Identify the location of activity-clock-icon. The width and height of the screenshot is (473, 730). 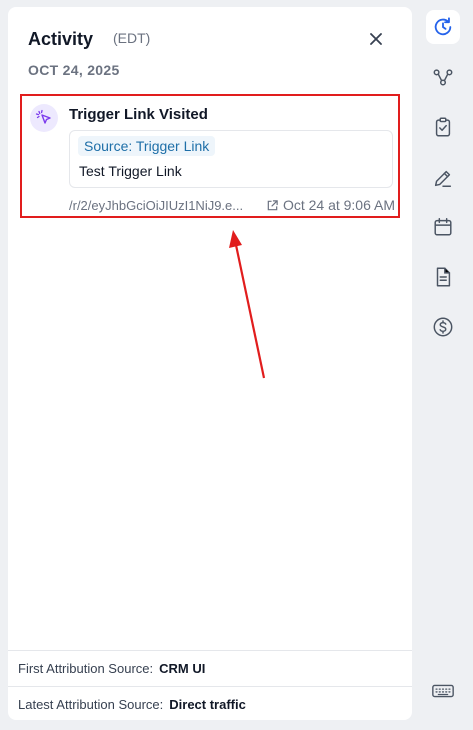
(443, 26).